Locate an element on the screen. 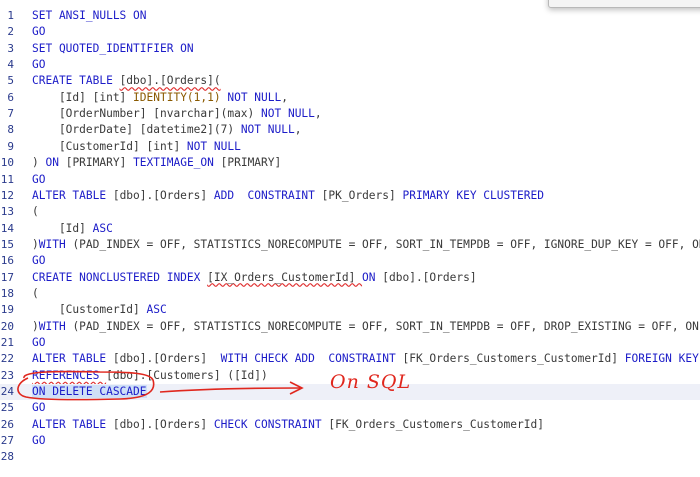 Image resolution: width=700 pixels, height=477 pixels. code-token: [CustomerId] is located at coordinates (89, 310).